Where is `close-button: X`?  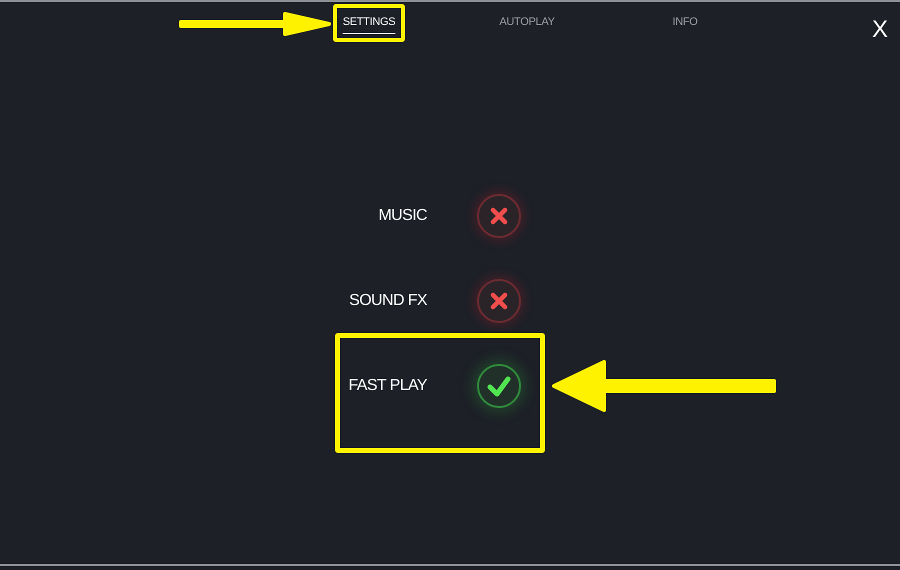
close-button: X is located at coordinates (880, 30).